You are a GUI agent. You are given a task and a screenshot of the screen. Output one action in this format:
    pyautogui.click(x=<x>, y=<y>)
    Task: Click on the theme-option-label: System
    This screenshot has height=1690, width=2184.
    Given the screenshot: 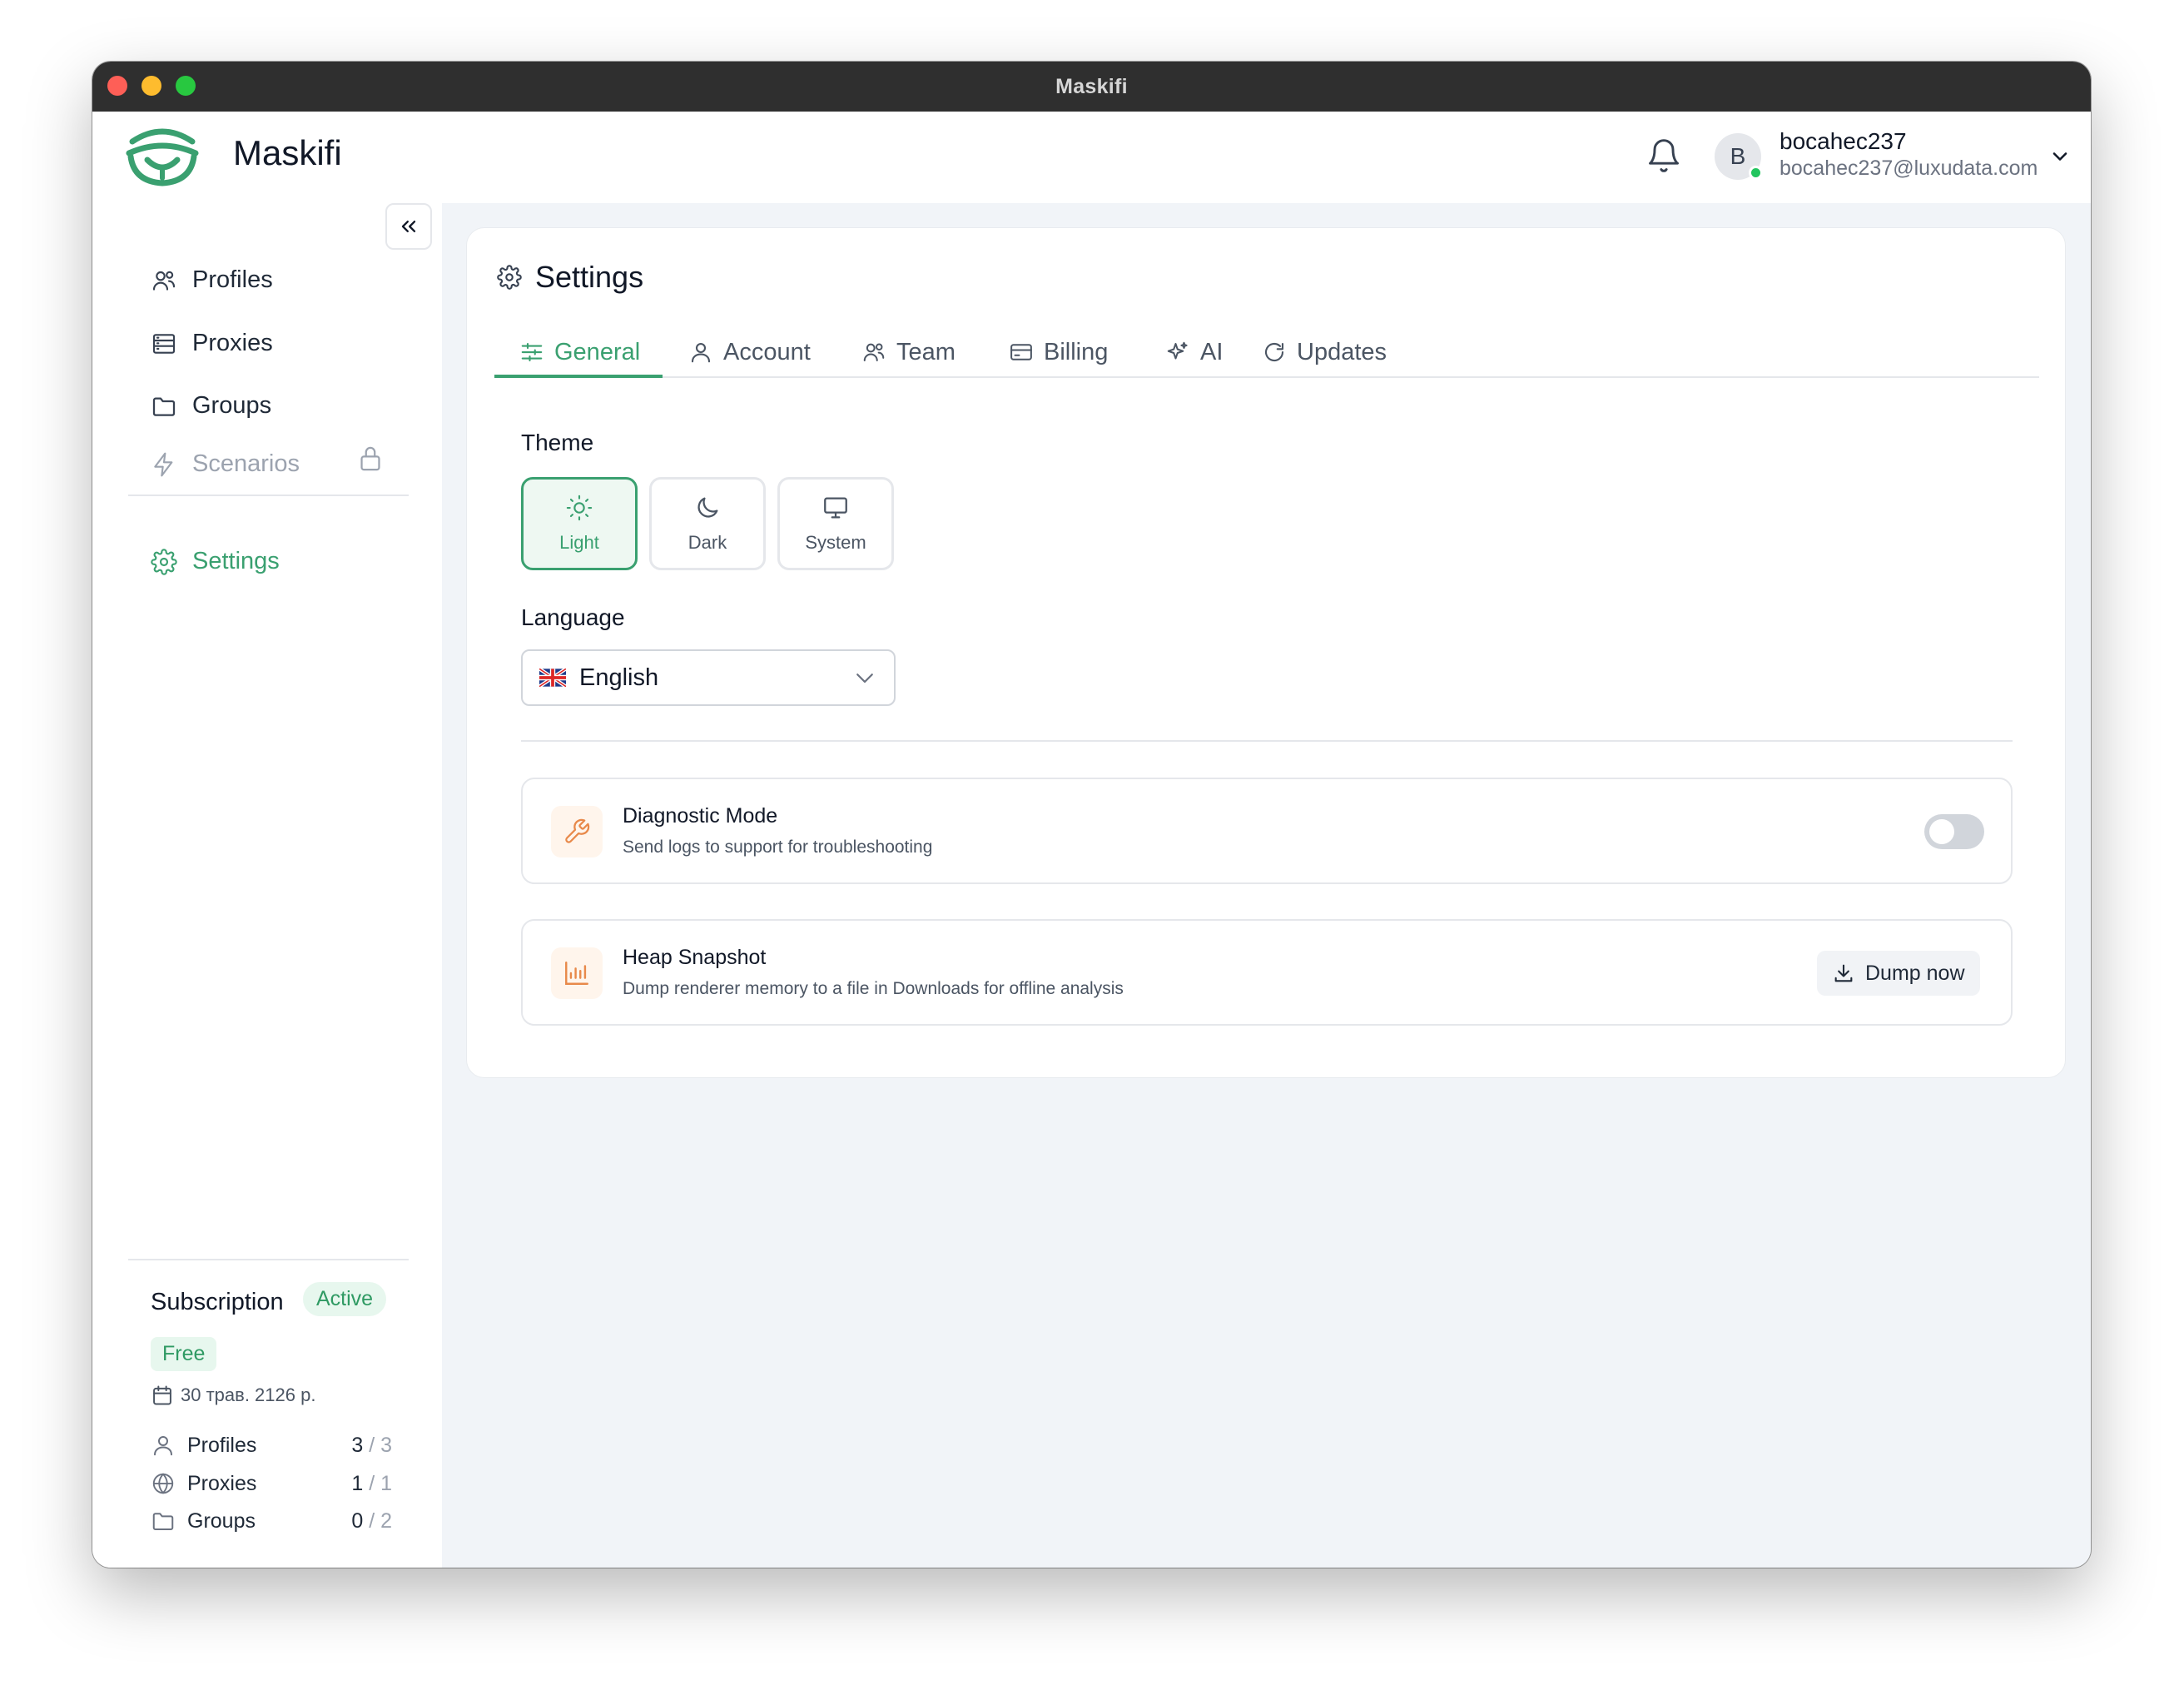 What is the action you would take?
    pyautogui.click(x=835, y=542)
    